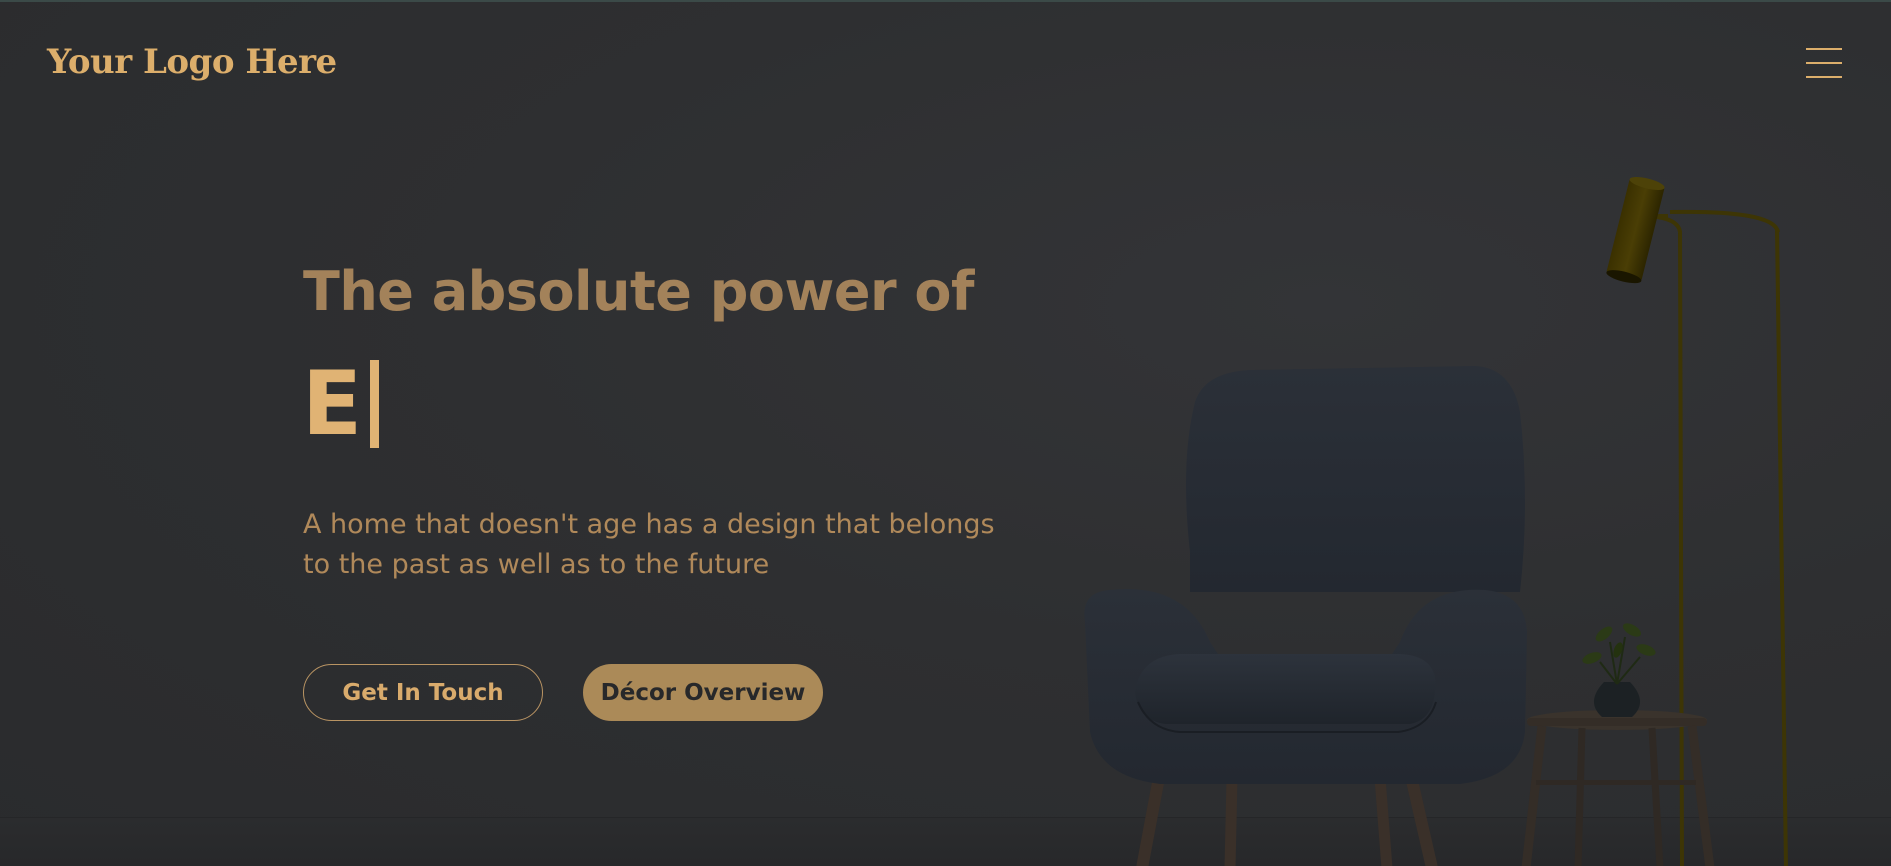 Image resolution: width=1891 pixels, height=866 pixels. I want to click on typed-word: E, so click(341, 403).